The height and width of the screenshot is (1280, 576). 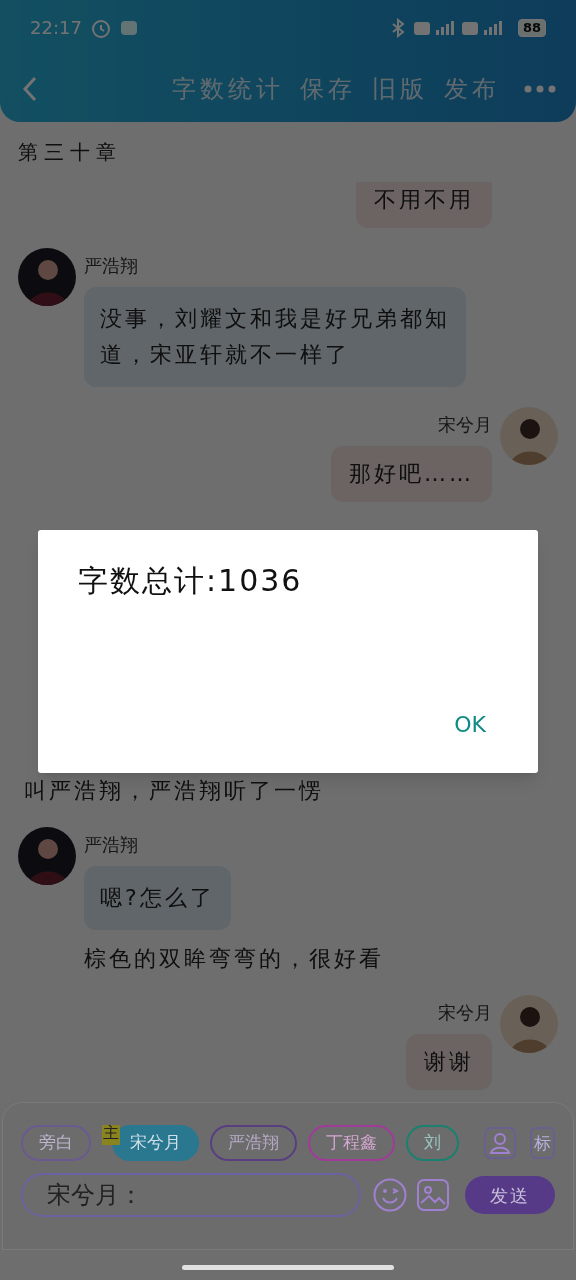 I want to click on message-bubble: 没事，刘耀文和我是好兄弟都知道，宋亚轩就不一样了, so click(x=275, y=337).